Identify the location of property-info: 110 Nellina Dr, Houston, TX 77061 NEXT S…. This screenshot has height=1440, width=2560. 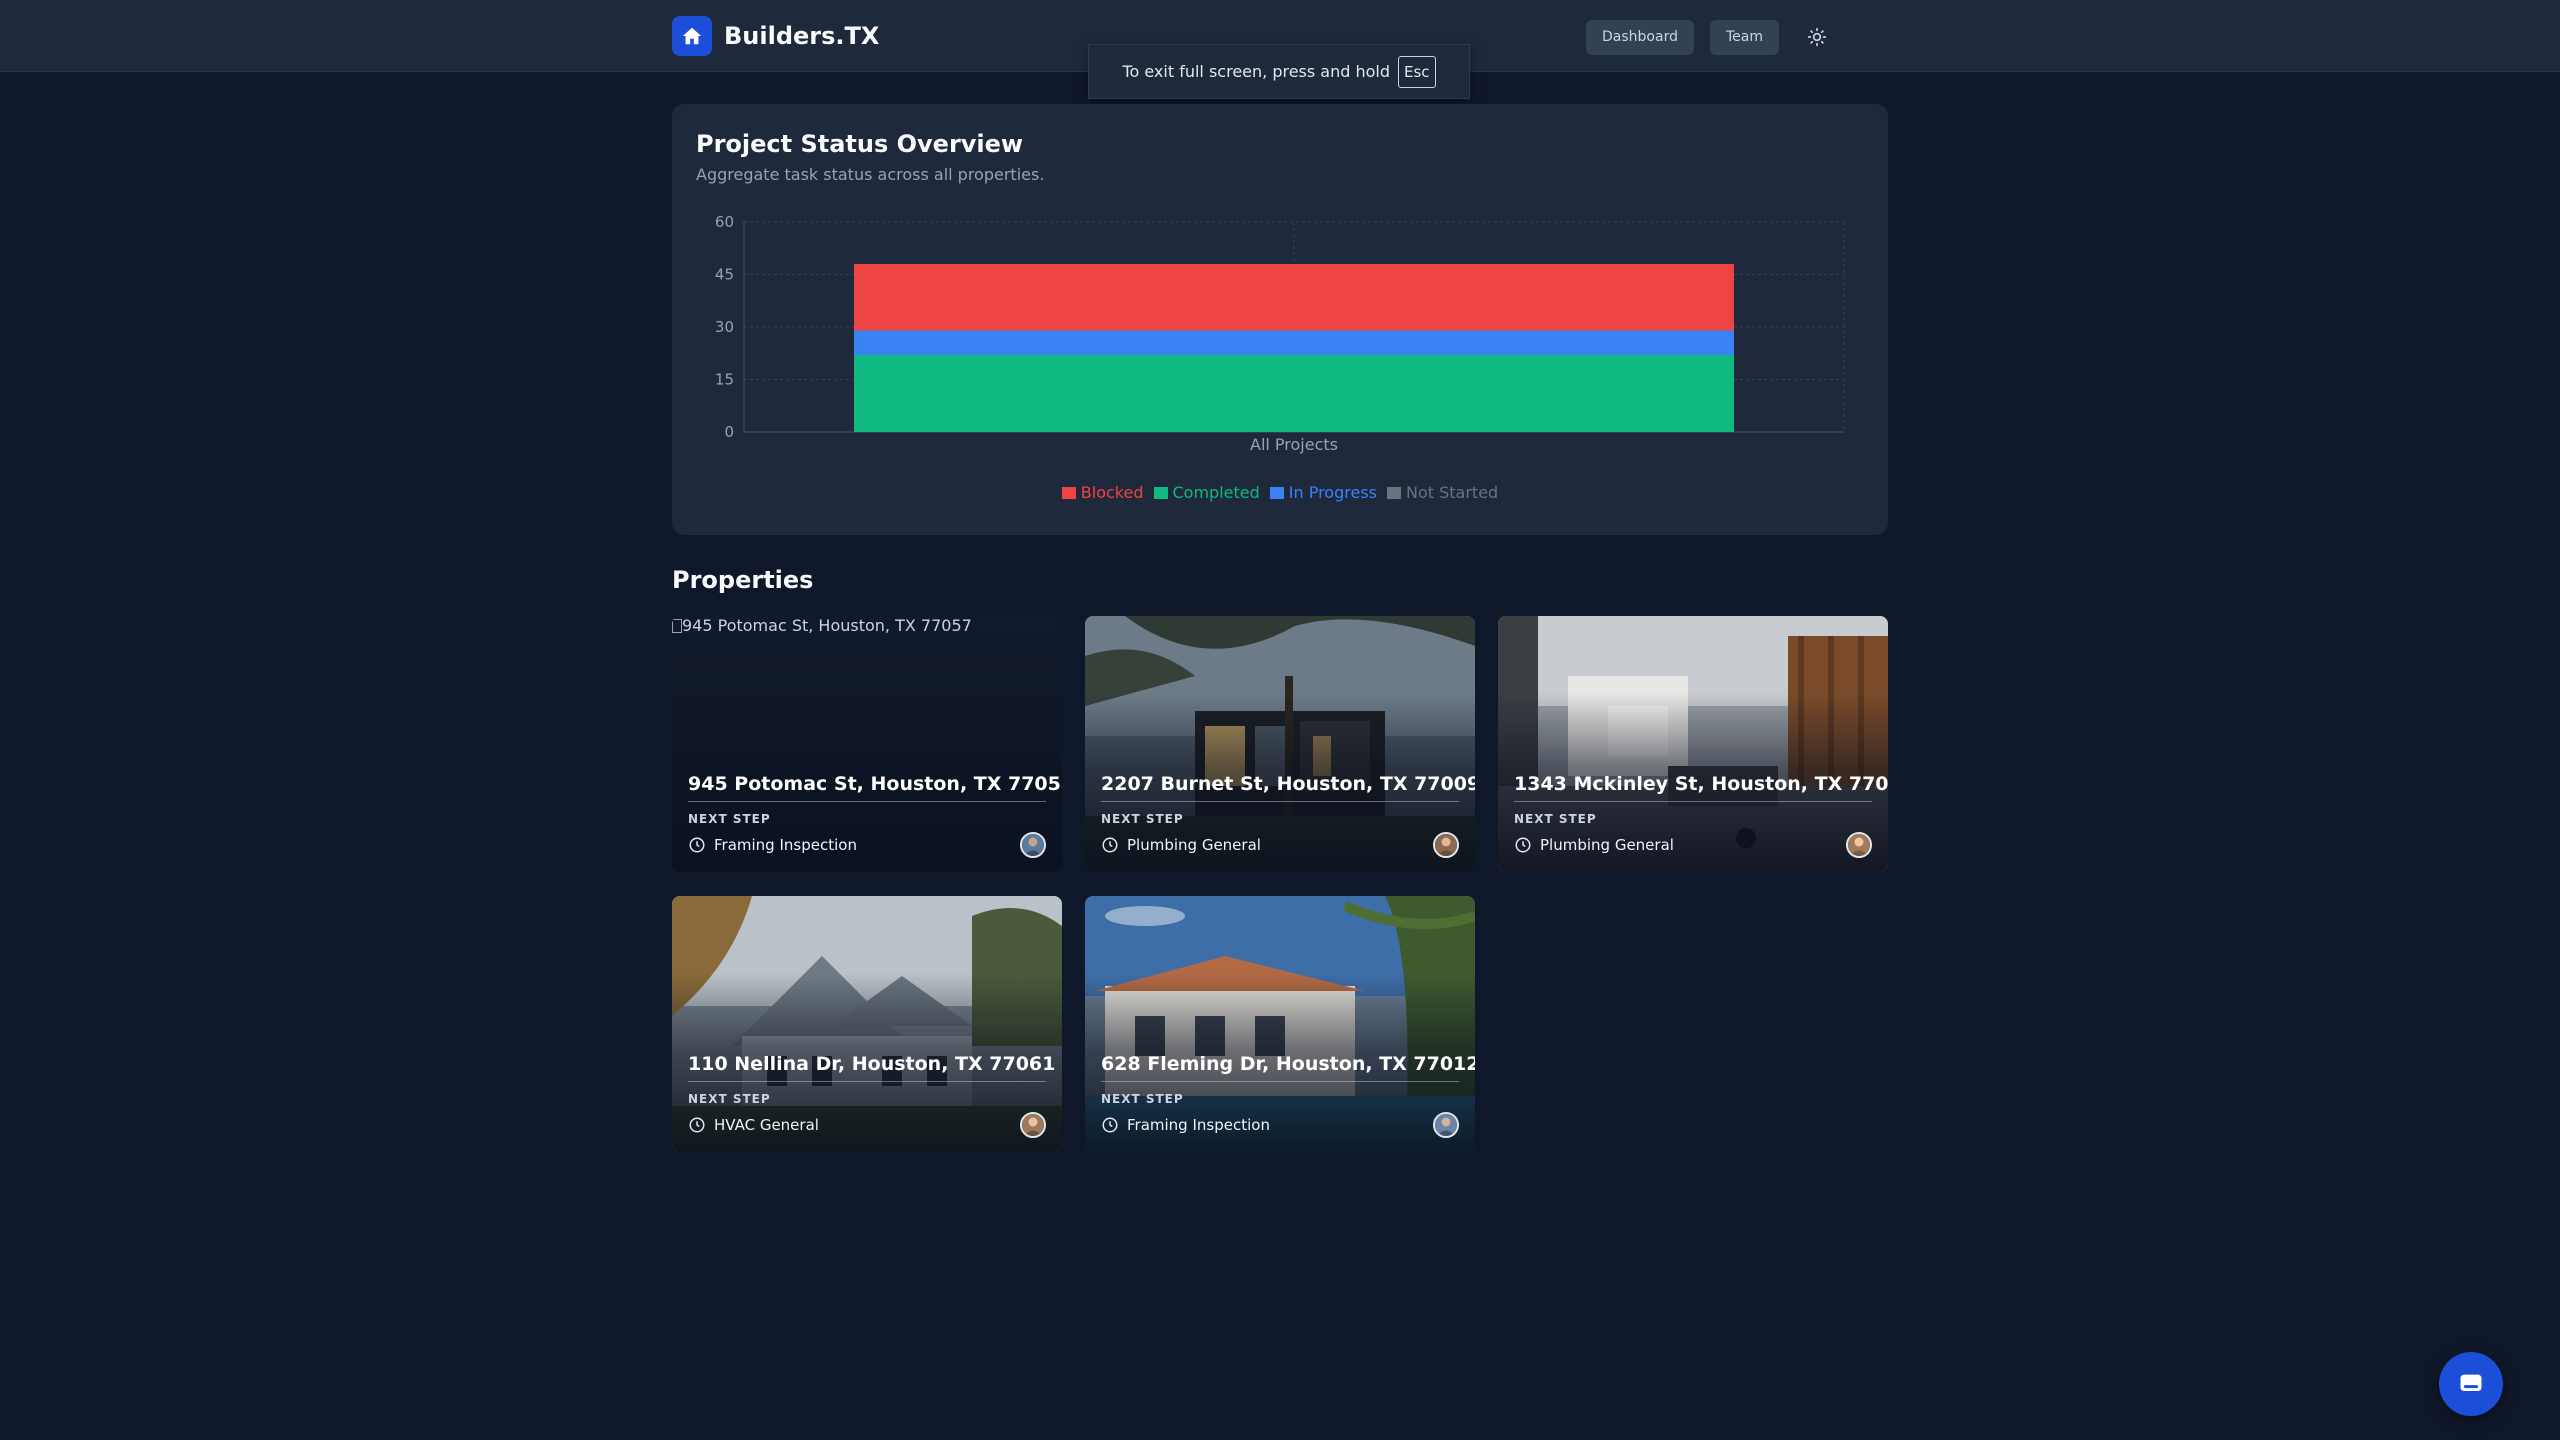
(871, 1095).